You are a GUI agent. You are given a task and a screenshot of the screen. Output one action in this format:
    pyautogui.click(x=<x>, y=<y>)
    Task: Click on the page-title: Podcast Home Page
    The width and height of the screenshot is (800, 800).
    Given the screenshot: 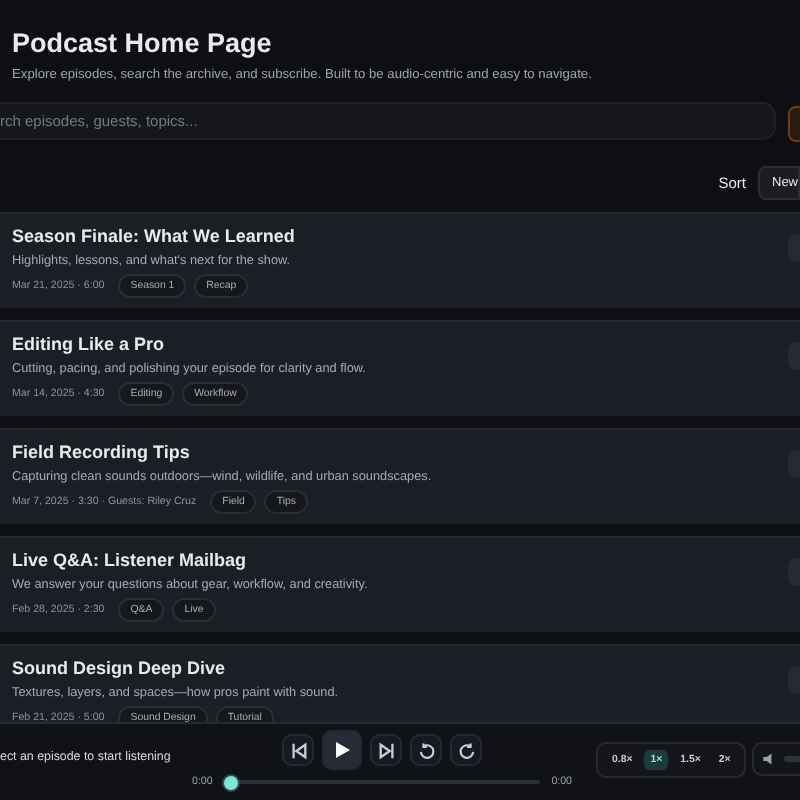 What is the action you would take?
    pyautogui.click(x=143, y=43)
    